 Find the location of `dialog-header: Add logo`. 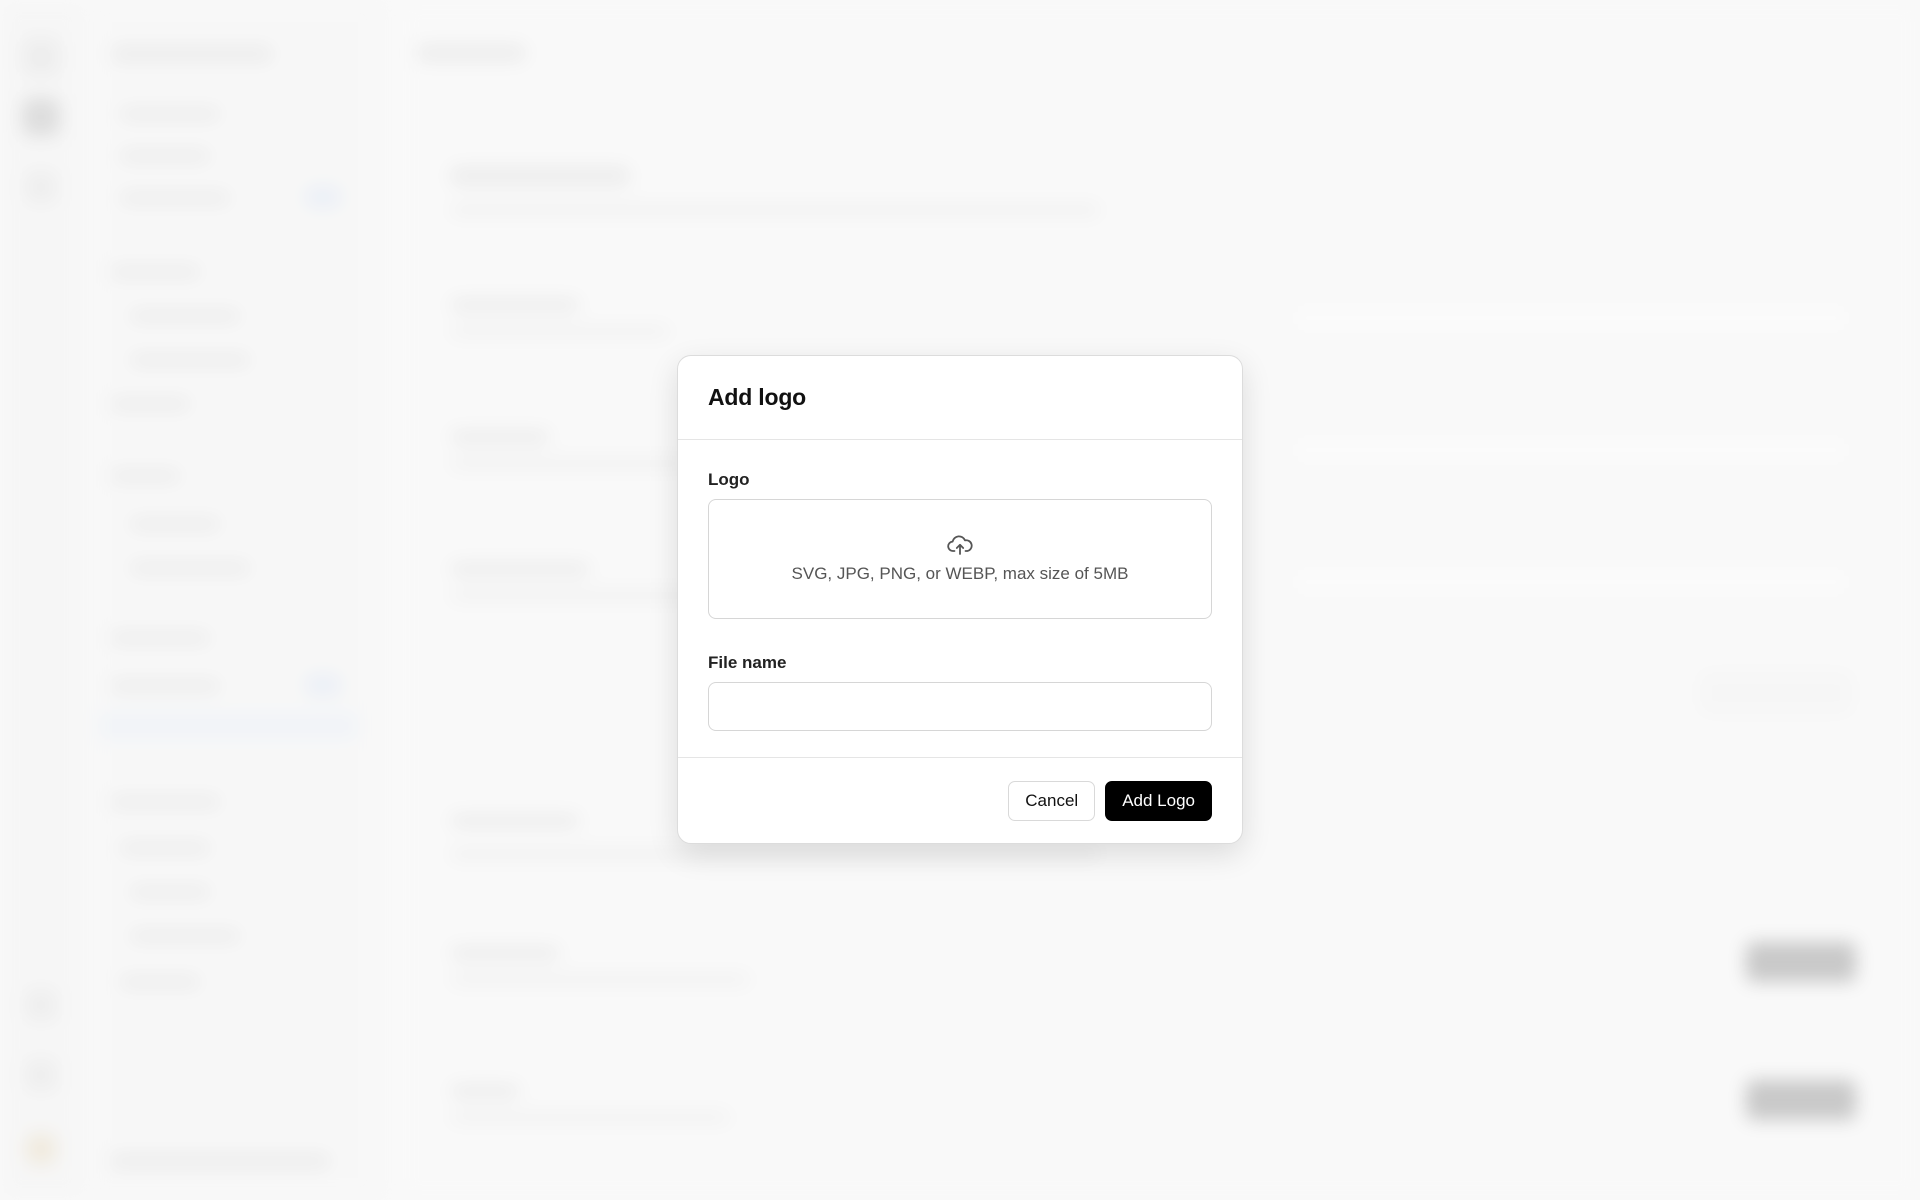

dialog-header: Add logo is located at coordinates (960, 398).